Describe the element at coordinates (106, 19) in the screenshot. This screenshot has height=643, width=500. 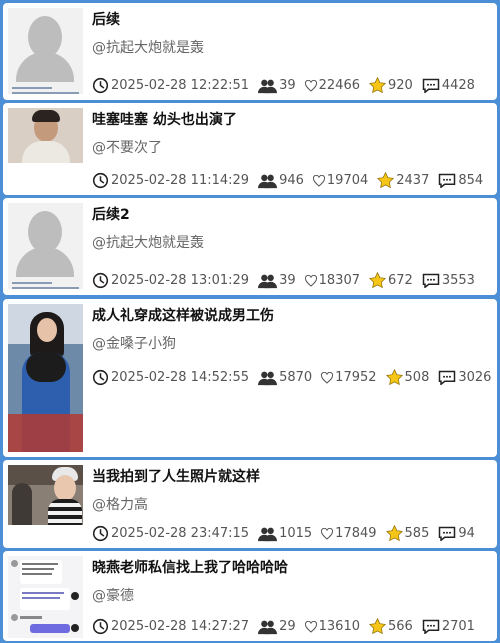
I see `post-title: 后续` at that location.